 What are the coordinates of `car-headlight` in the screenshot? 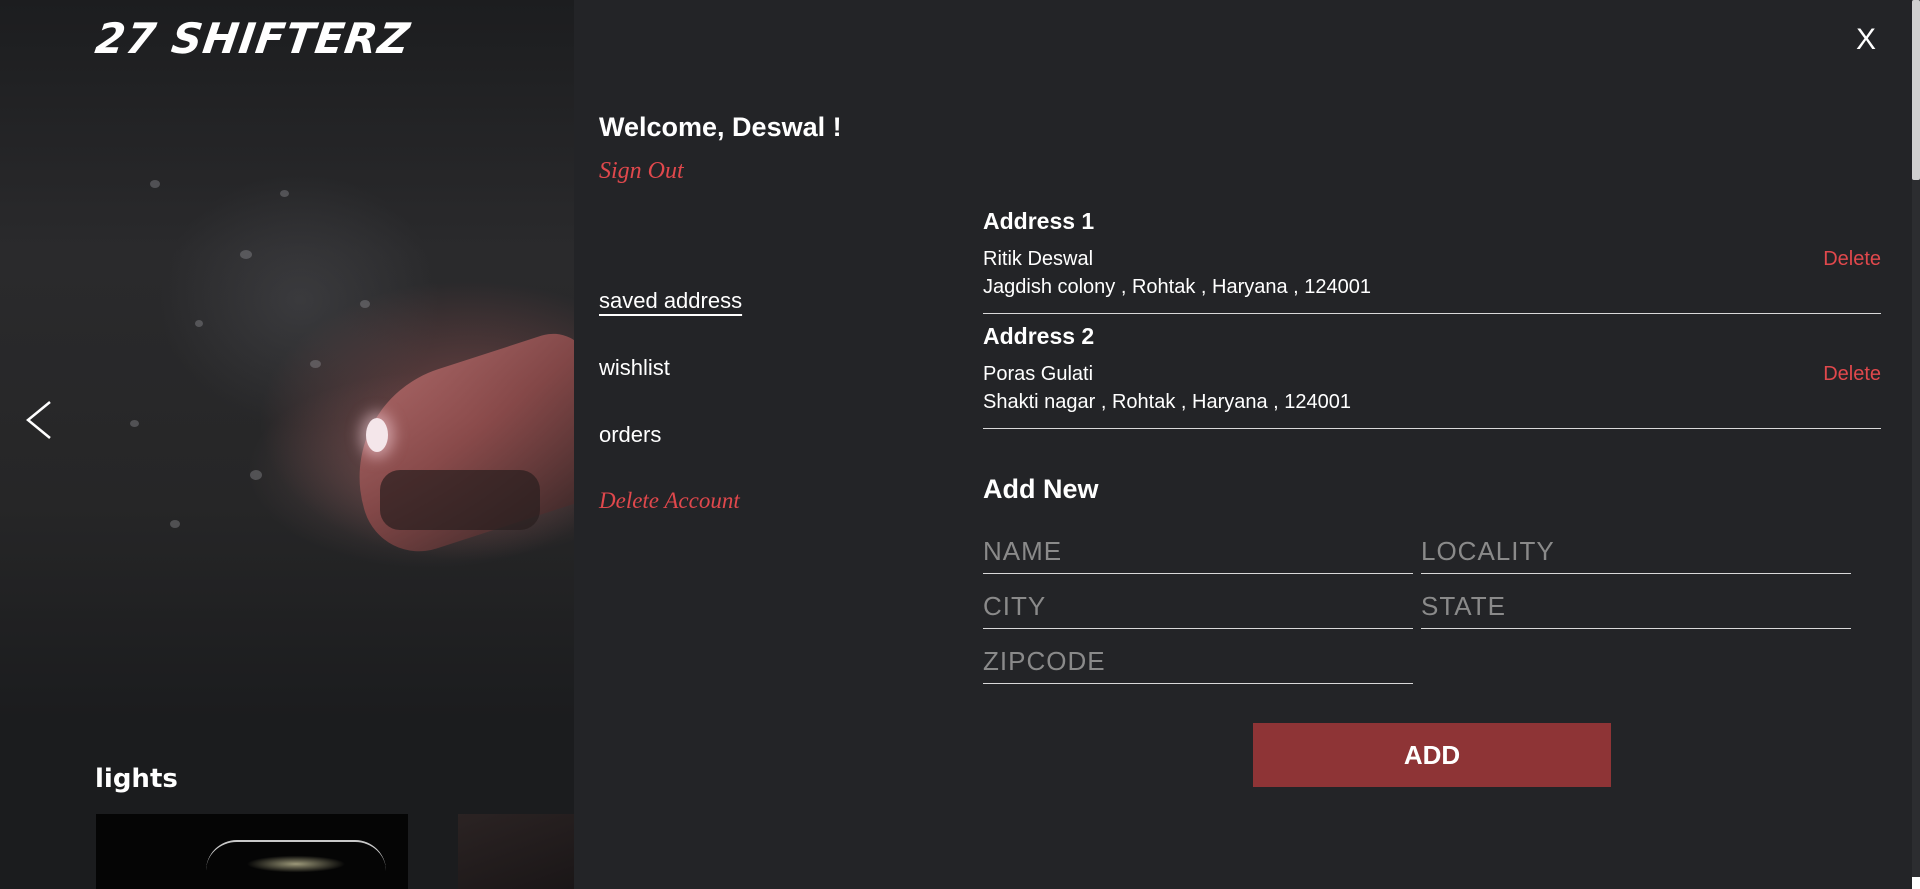 It's located at (377, 435).